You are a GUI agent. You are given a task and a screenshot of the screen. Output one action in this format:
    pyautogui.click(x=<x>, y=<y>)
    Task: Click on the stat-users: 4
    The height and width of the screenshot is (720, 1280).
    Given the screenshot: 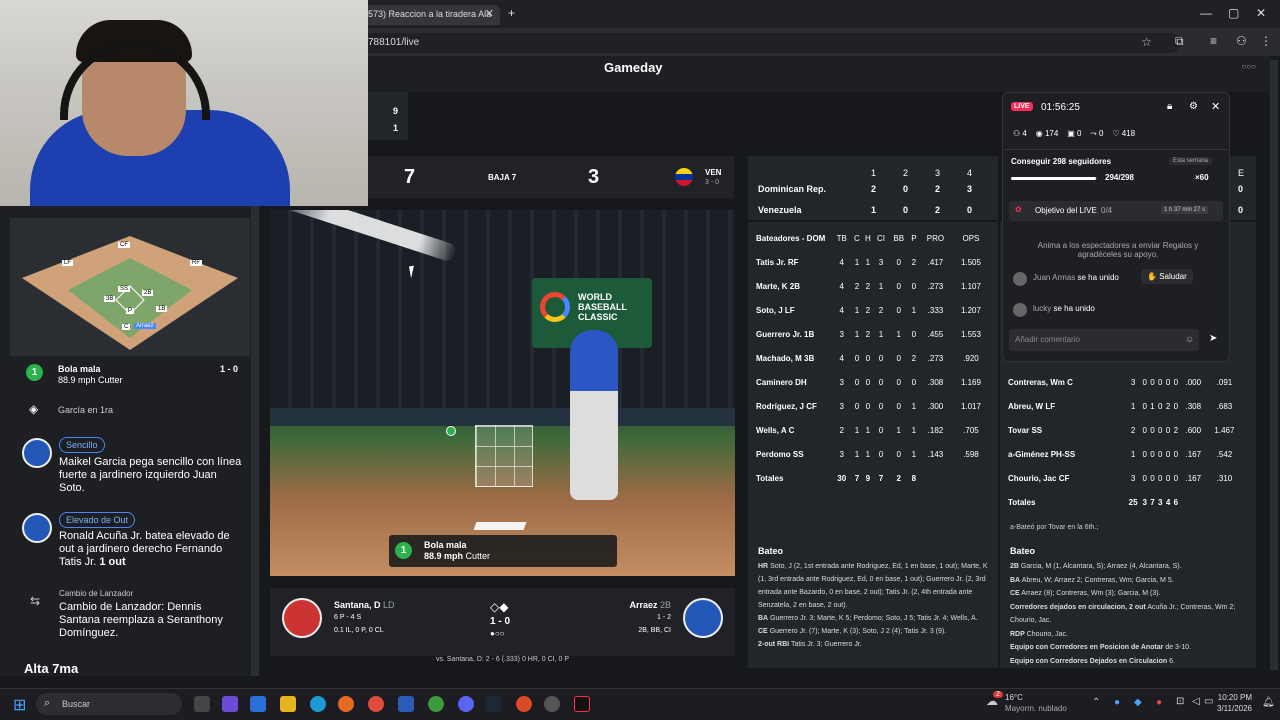 What is the action you would take?
    pyautogui.click(x=1024, y=133)
    